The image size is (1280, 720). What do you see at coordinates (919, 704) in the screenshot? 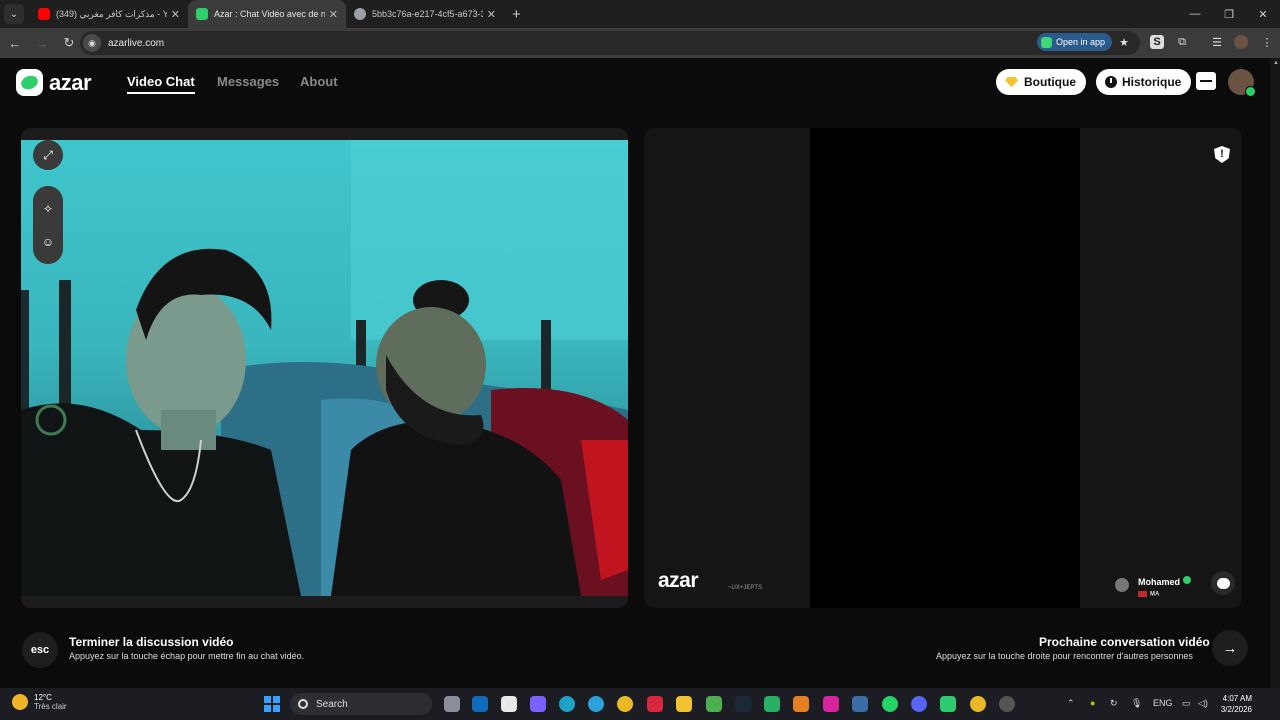
I see `discord-icon` at bounding box center [919, 704].